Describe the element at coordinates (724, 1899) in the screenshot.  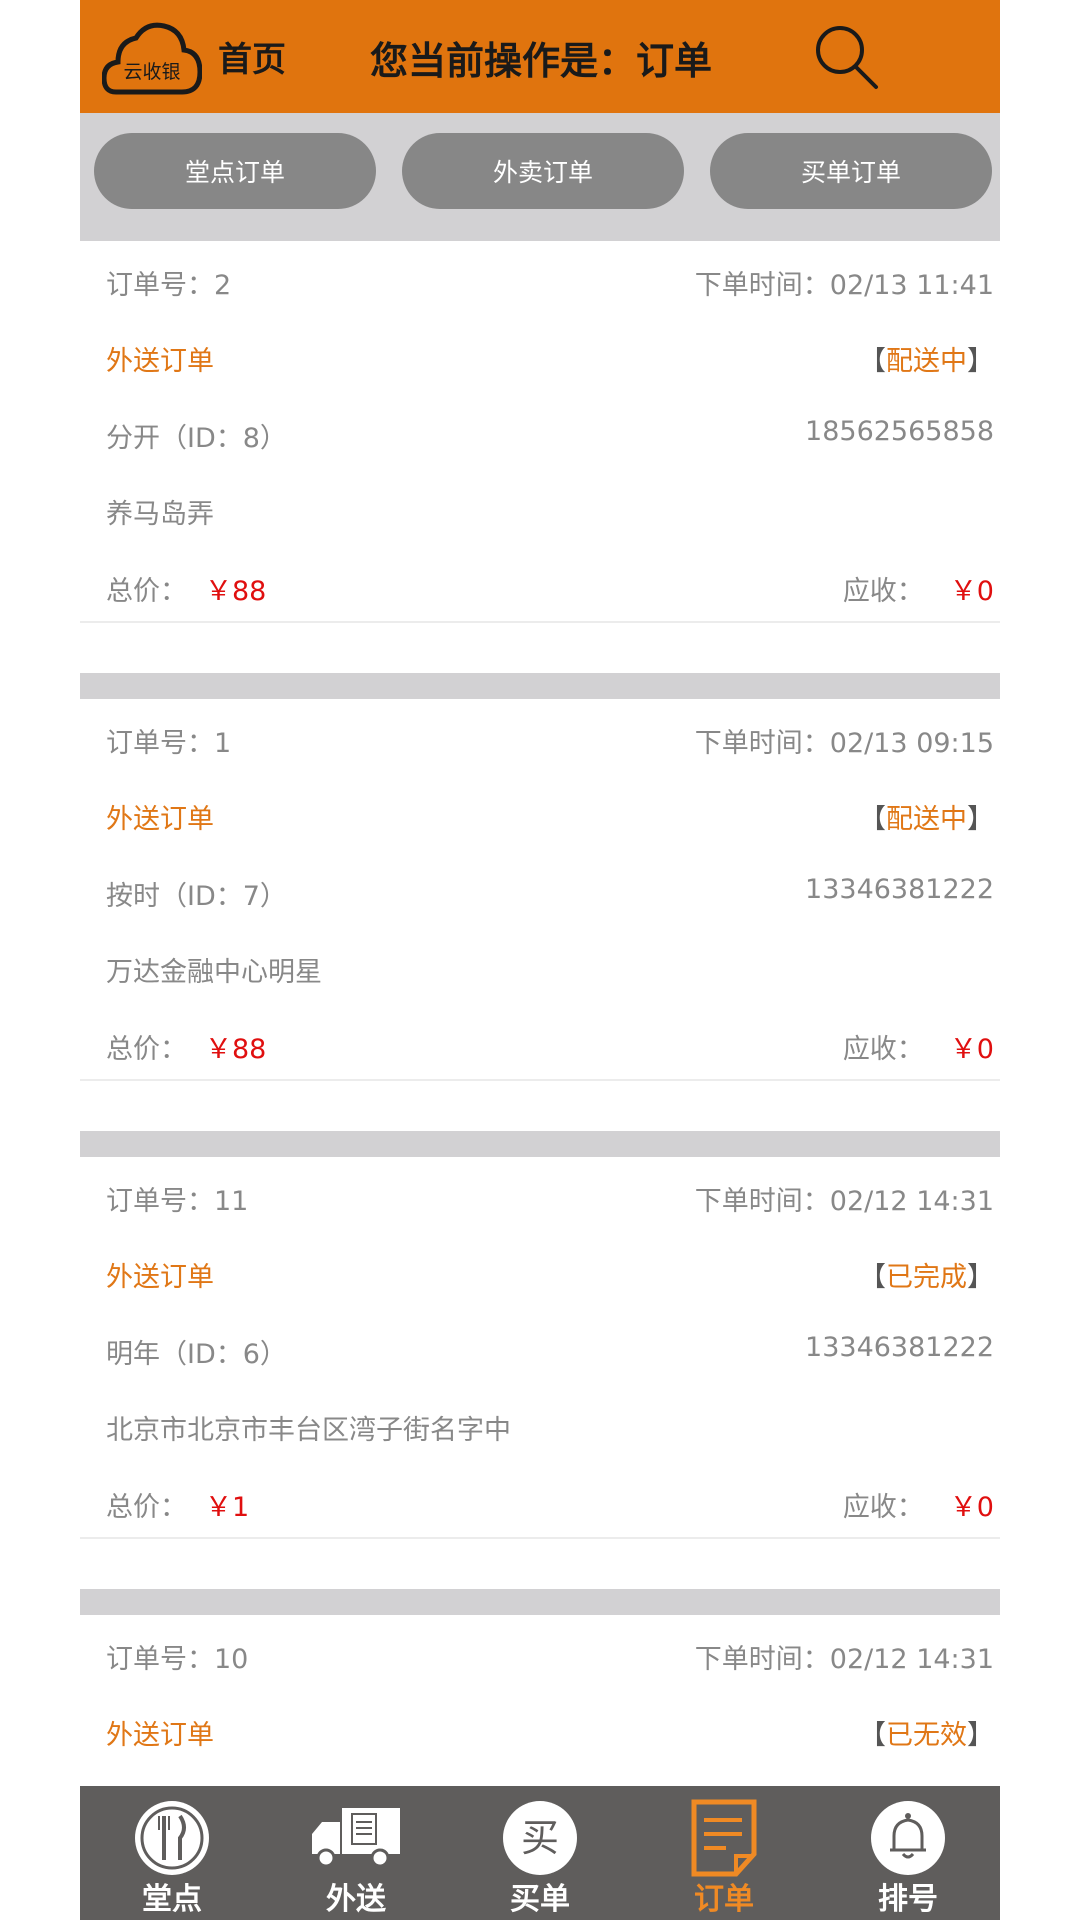
I see `nav-label: 订单` at that location.